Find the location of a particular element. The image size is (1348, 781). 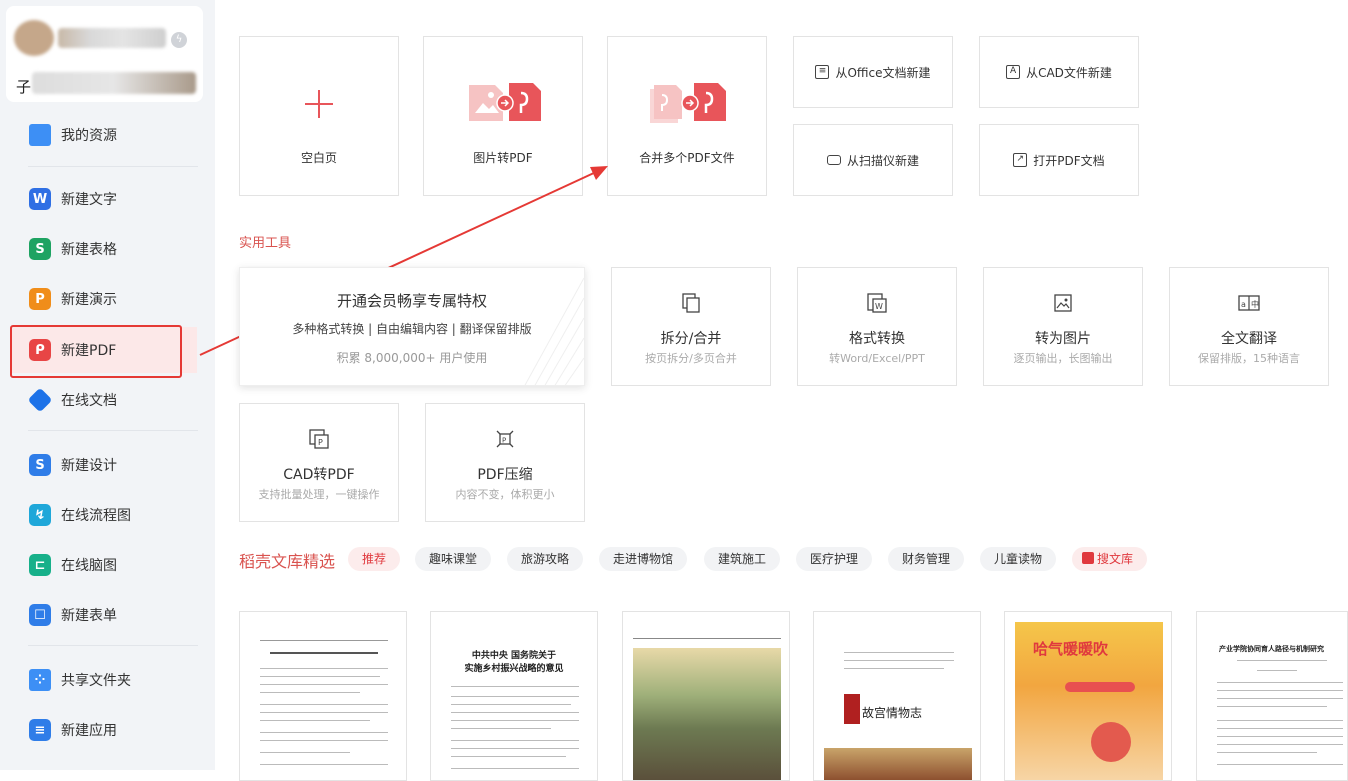

doc-illustration is located at coordinates (1111, 742).